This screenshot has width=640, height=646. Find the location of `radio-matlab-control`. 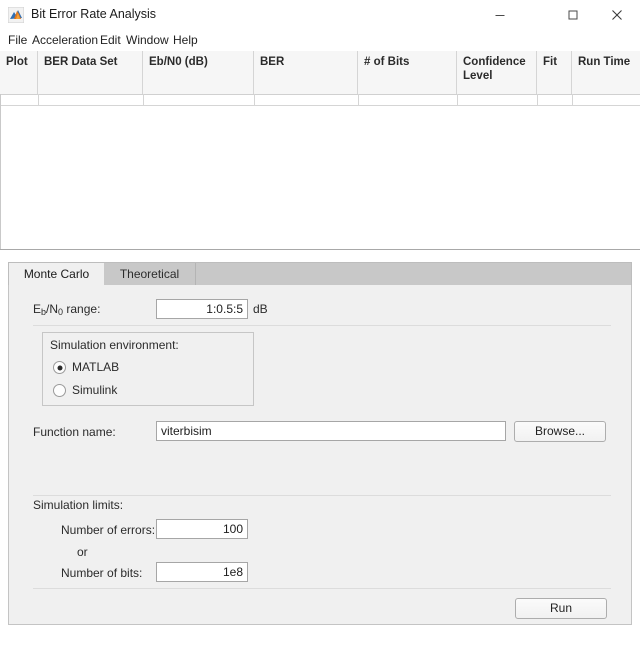

radio-matlab-control is located at coordinates (59, 367).